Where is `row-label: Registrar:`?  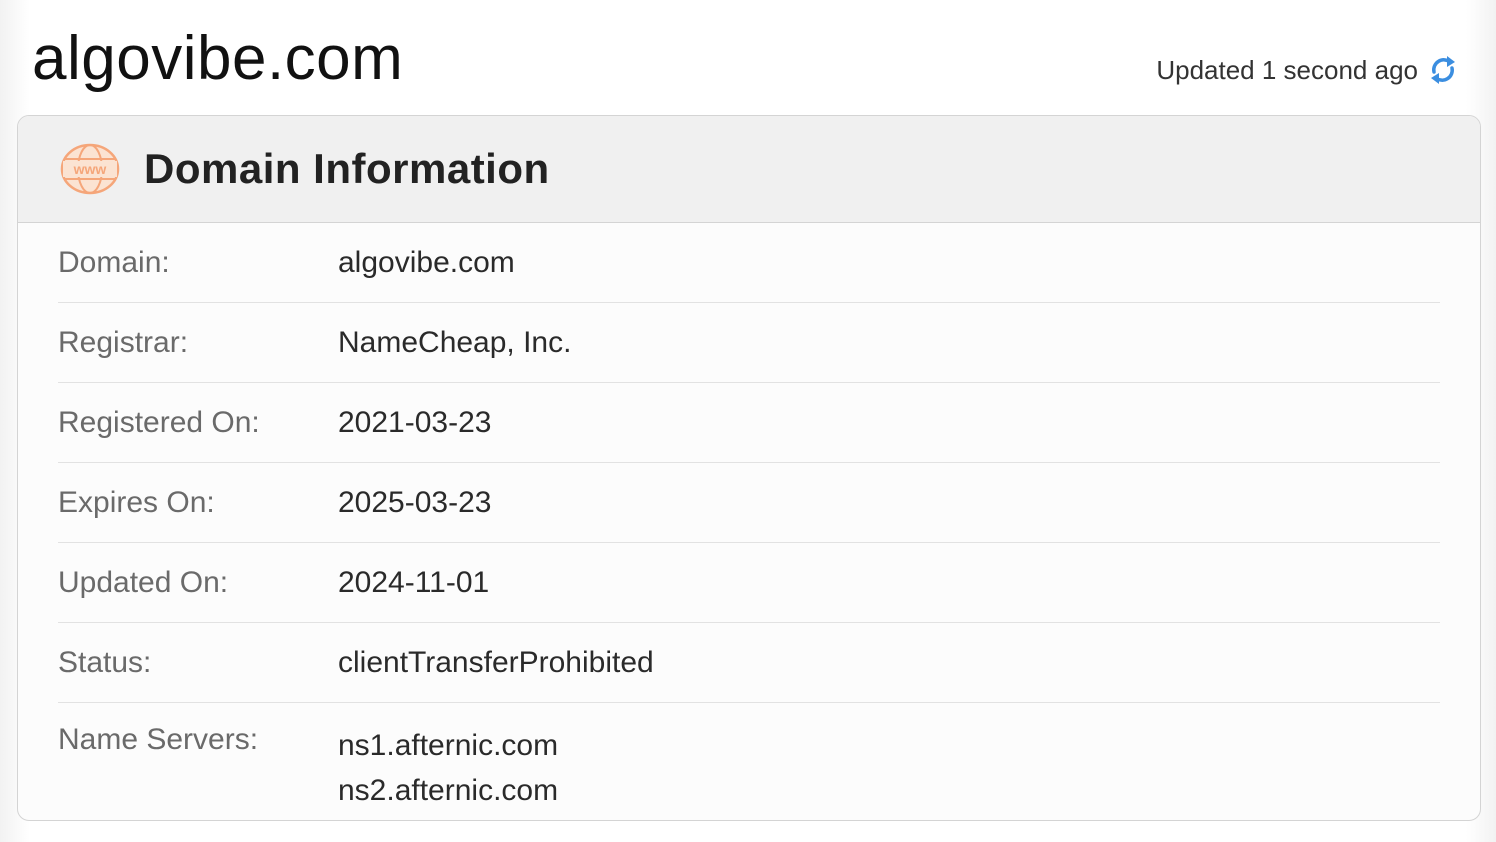 row-label: Registrar: is located at coordinates (123, 342).